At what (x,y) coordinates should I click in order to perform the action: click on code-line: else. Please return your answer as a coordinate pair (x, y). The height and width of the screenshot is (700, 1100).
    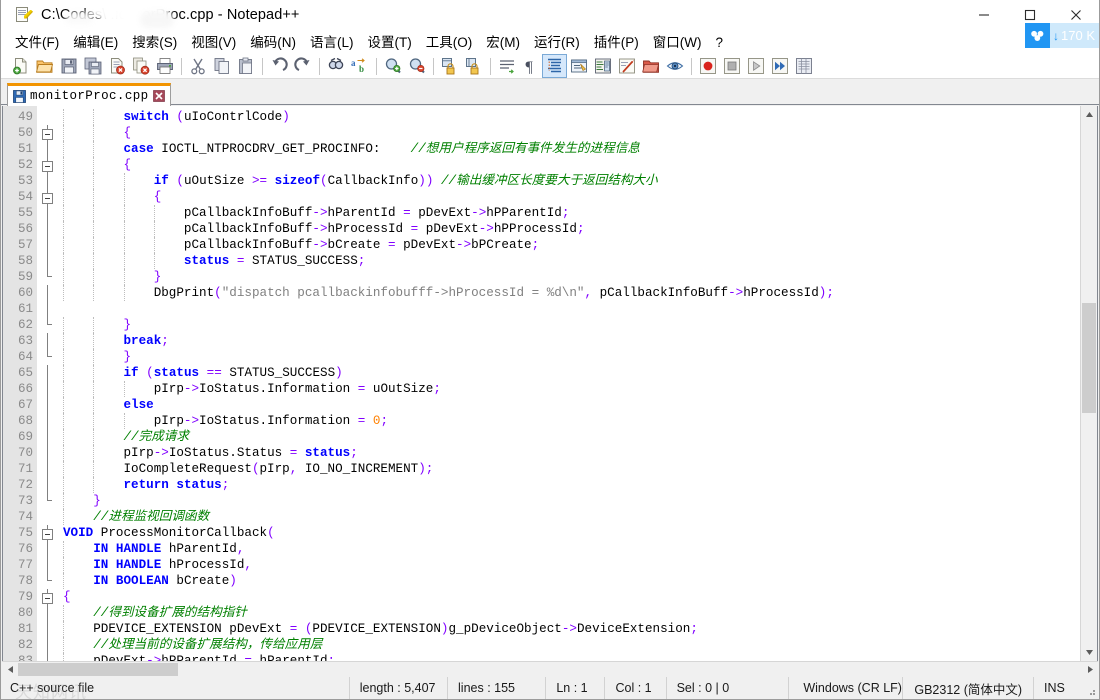
    Looking at the image, I should click on (569, 405).